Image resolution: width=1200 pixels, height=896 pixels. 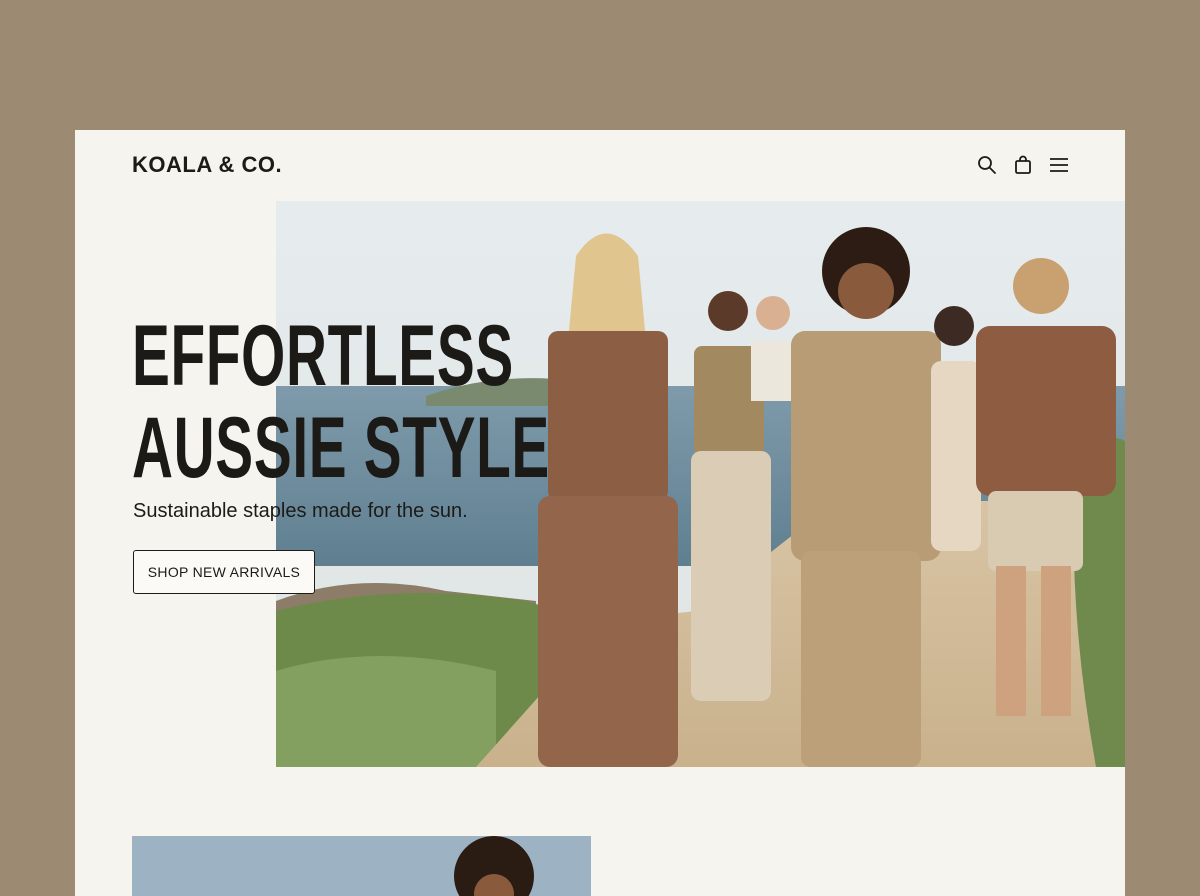 I want to click on shopping-bag-icon, so click(x=1023, y=165).